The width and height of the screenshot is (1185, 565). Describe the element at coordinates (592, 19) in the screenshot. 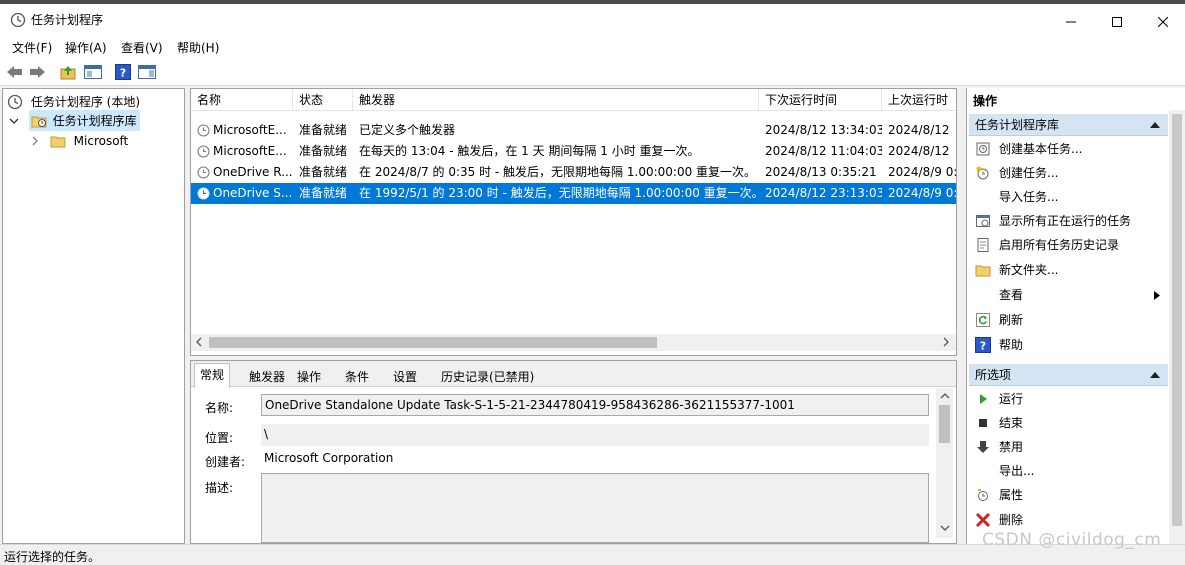

I see `title-bar: 任务计划程序` at that location.